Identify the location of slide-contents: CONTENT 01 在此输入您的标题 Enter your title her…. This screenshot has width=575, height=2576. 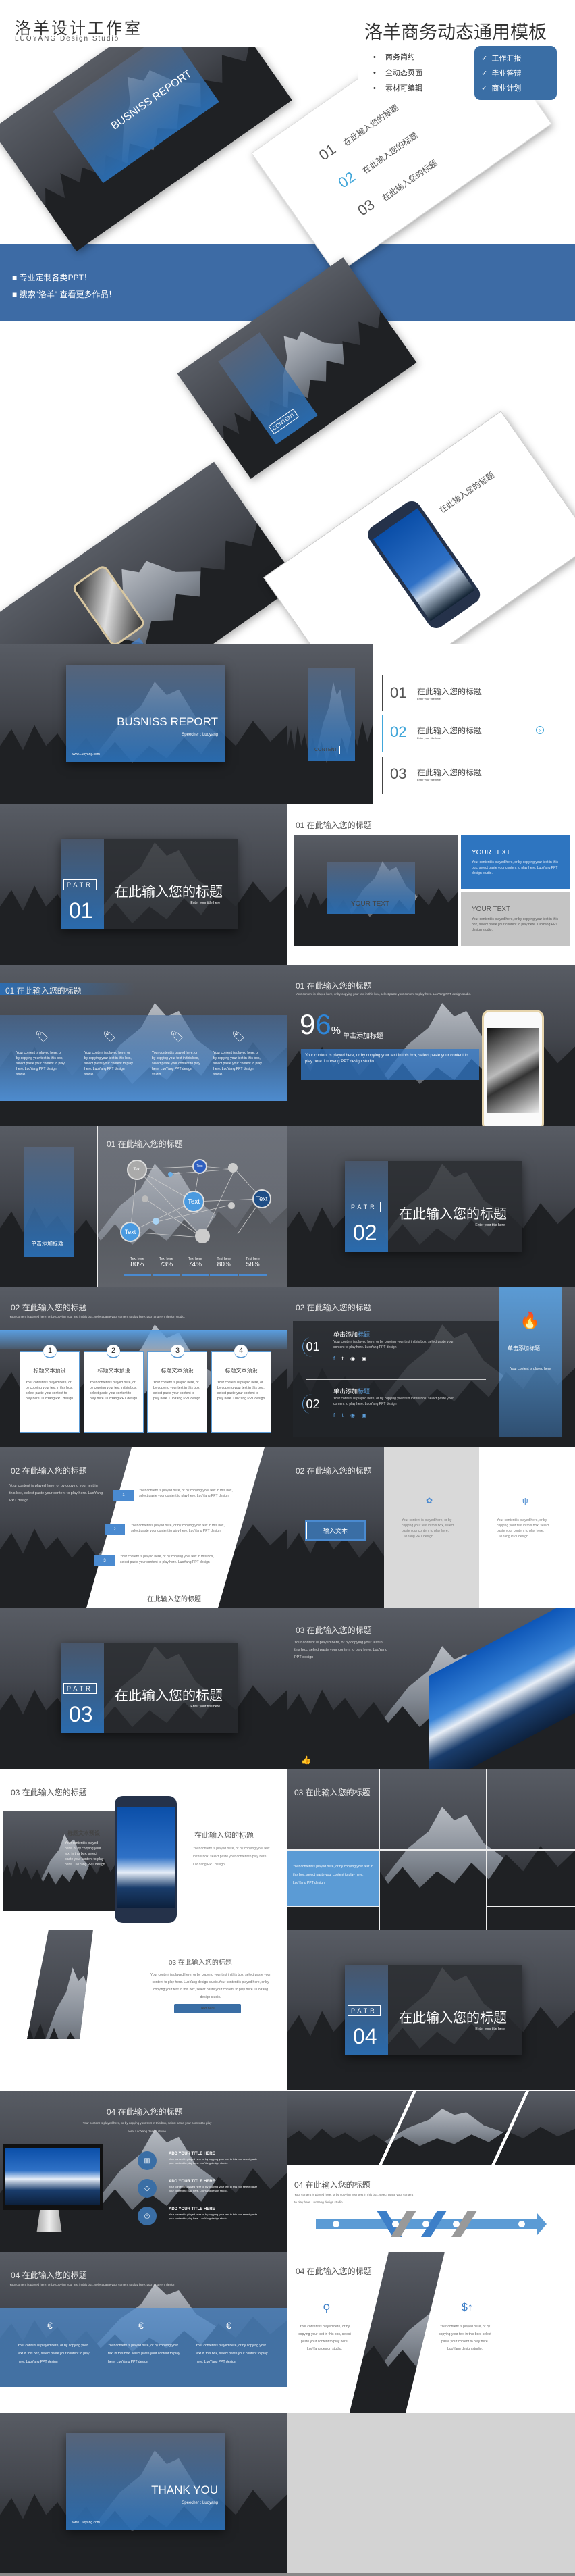
(432, 724).